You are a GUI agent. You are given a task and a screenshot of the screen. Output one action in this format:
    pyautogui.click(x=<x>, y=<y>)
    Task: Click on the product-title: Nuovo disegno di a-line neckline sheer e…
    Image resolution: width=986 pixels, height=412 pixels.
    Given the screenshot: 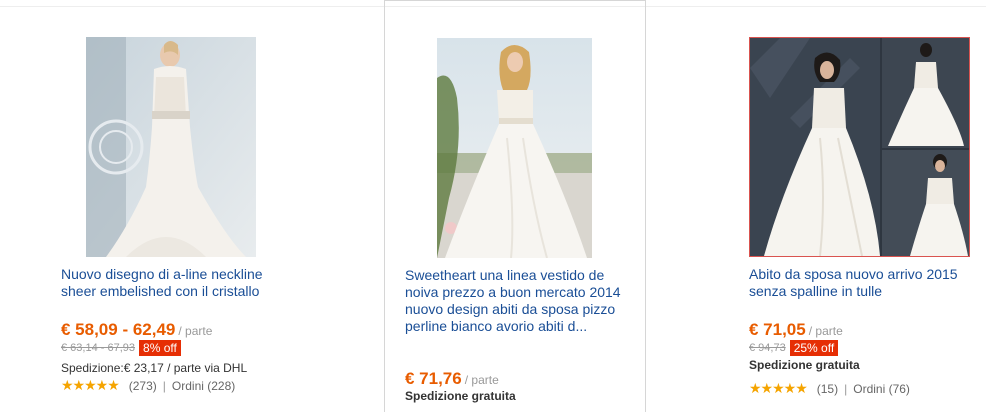 What is the action you would take?
    pyautogui.click(x=173, y=283)
    